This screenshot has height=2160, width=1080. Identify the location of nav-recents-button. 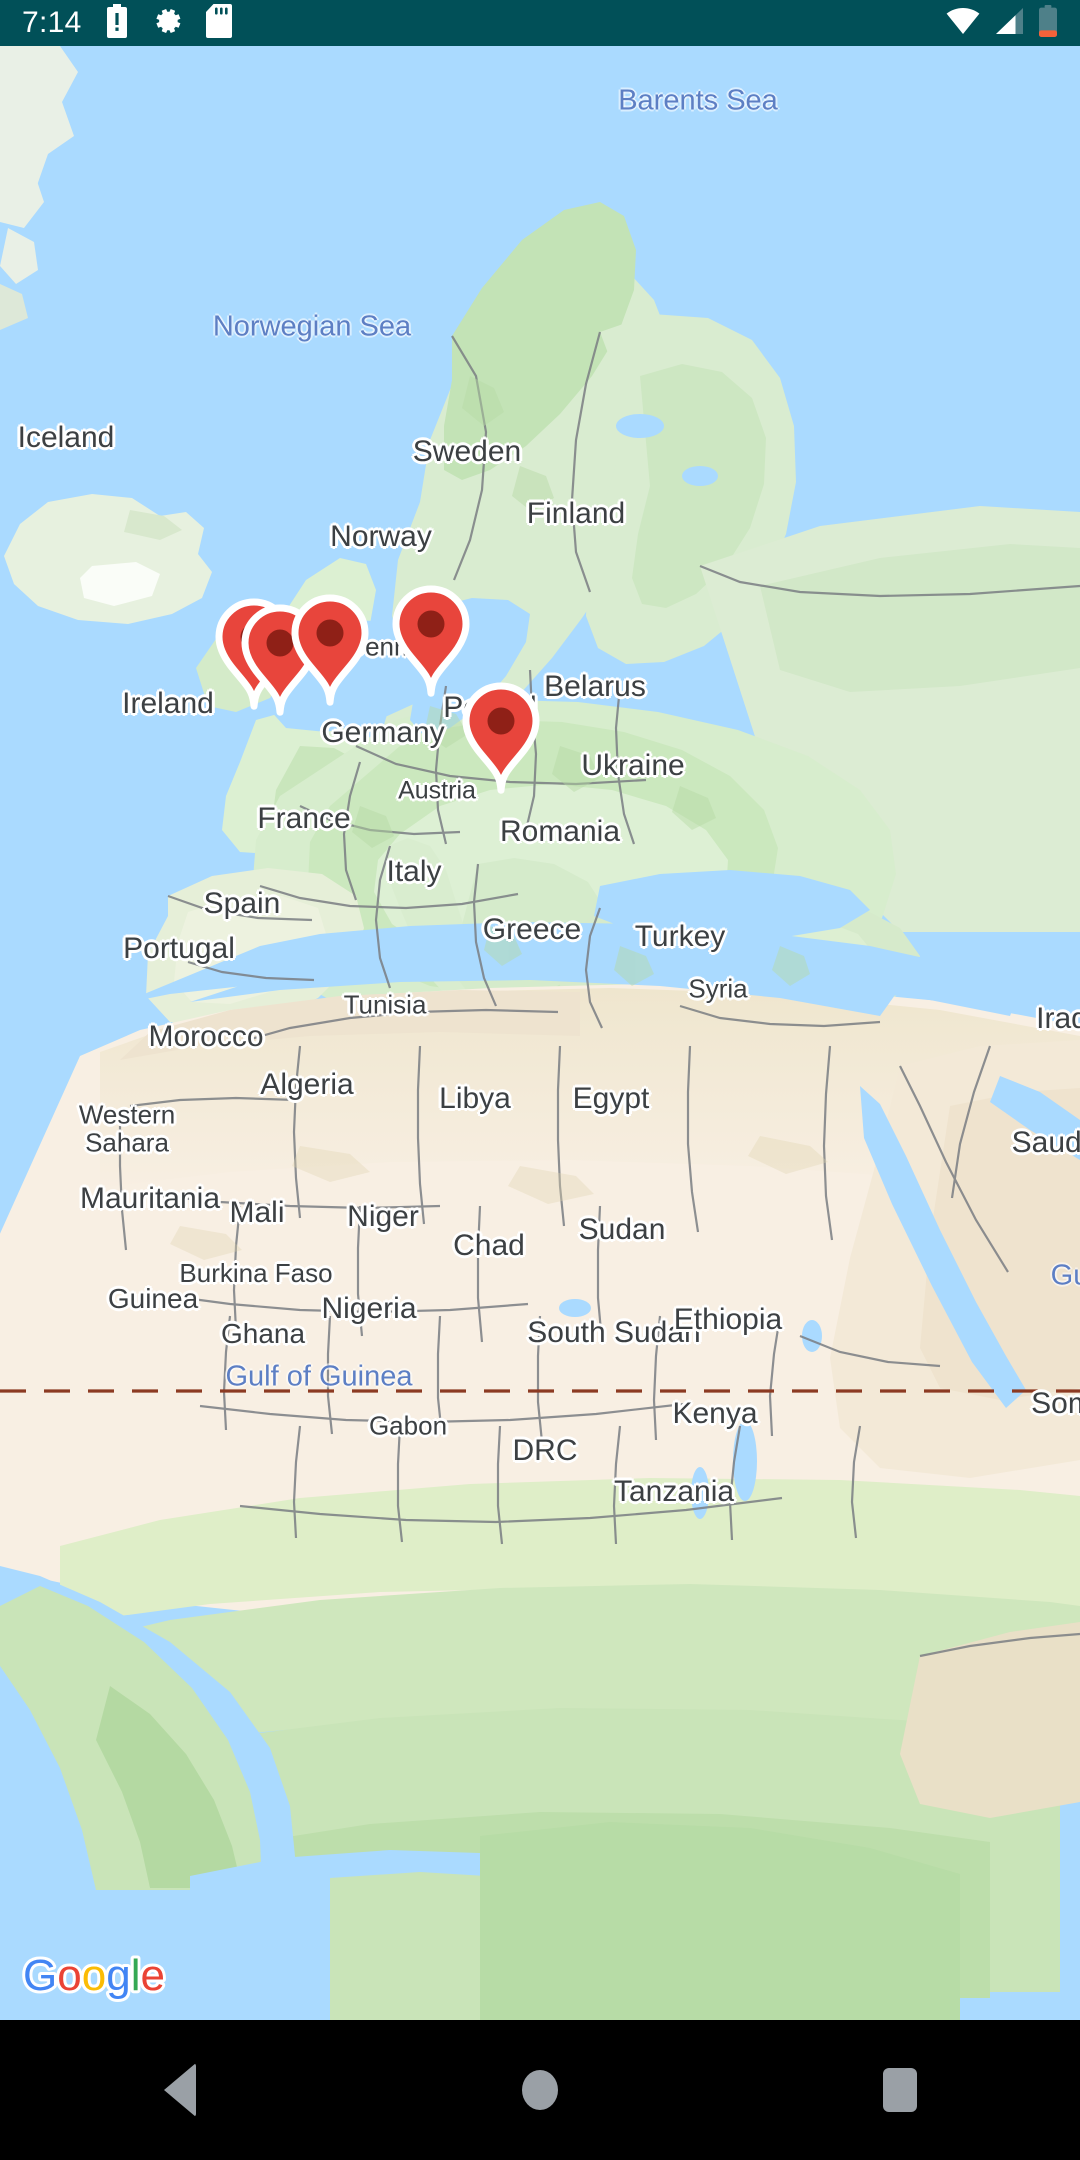
(900, 2090).